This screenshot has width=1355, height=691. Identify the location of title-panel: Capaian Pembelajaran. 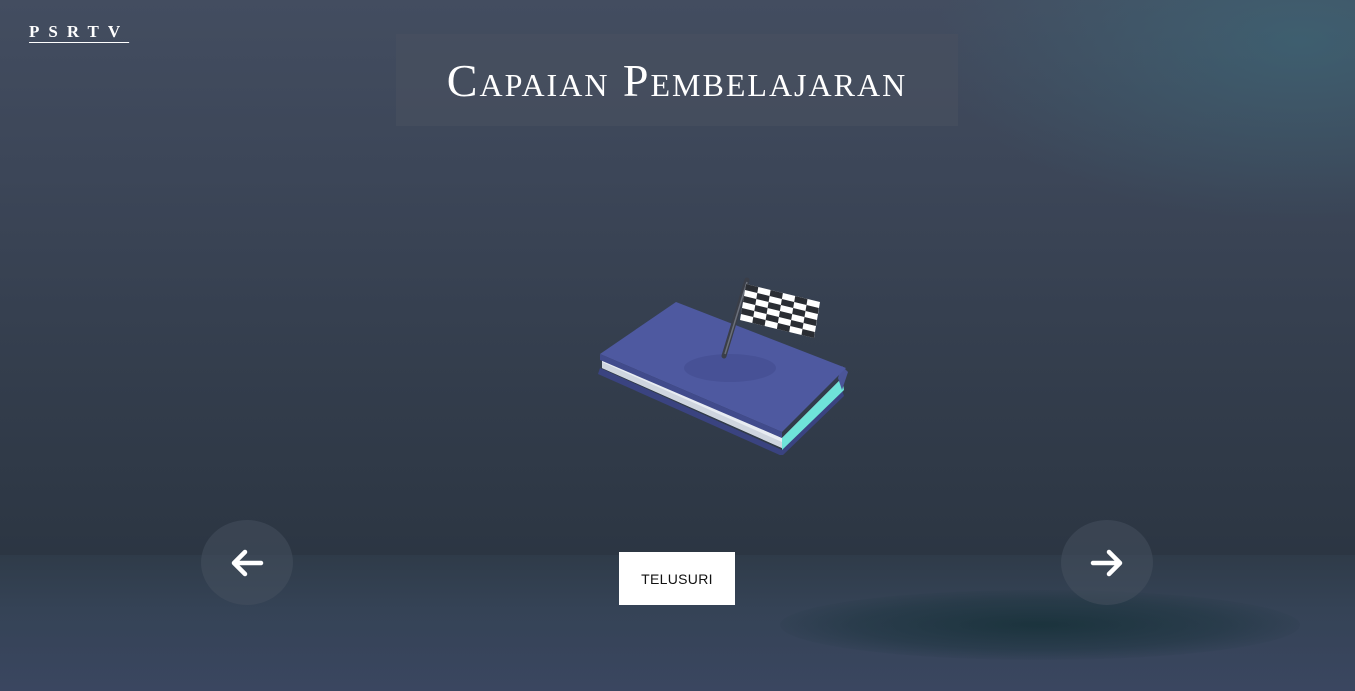
(677, 80).